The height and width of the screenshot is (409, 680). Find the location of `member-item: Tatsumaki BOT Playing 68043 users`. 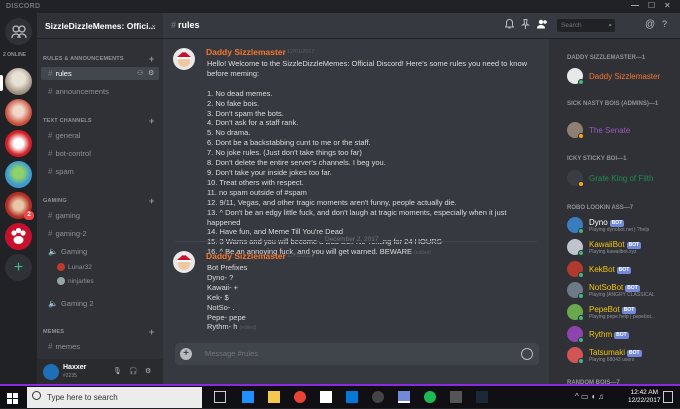

member-item: Tatsumaki BOT Playing 68043 users is located at coordinates (622, 355).